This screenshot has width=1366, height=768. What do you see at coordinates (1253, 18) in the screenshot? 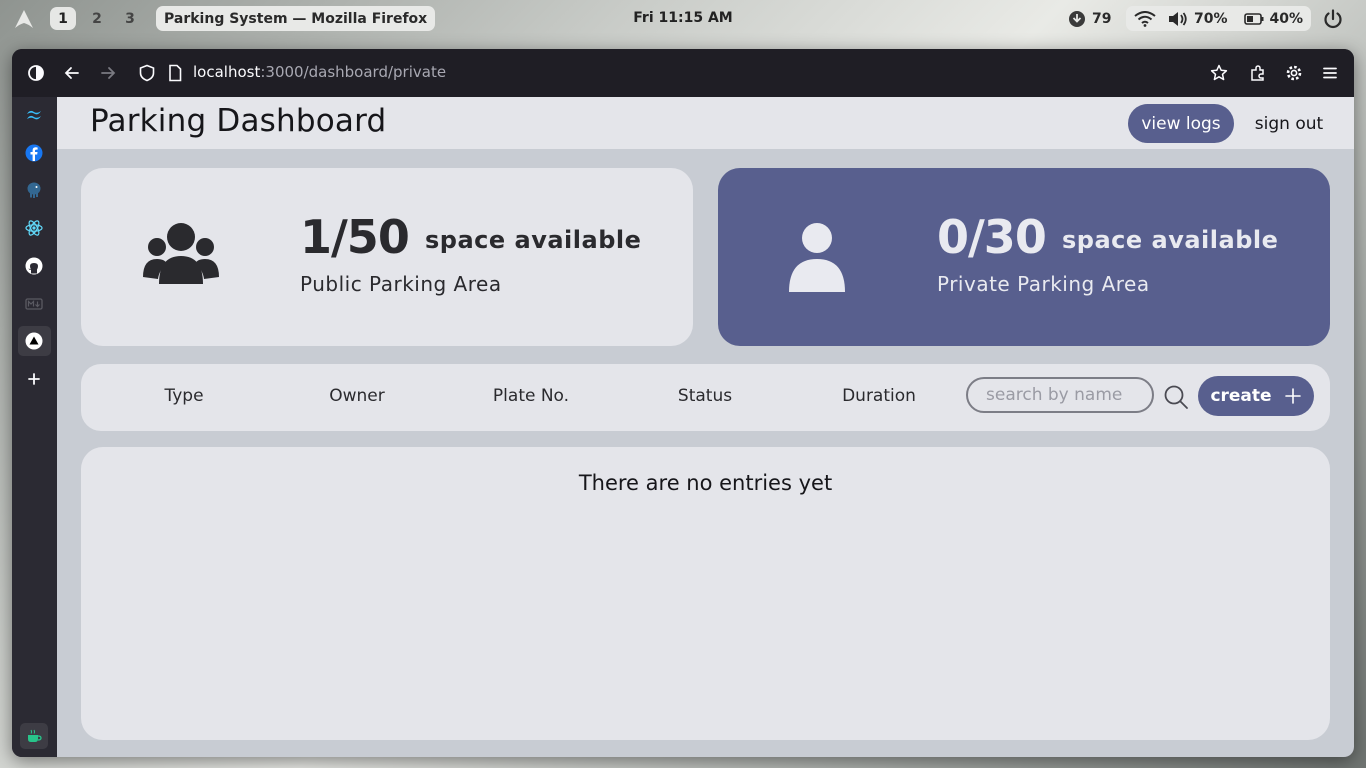
I see `battery-icon` at bounding box center [1253, 18].